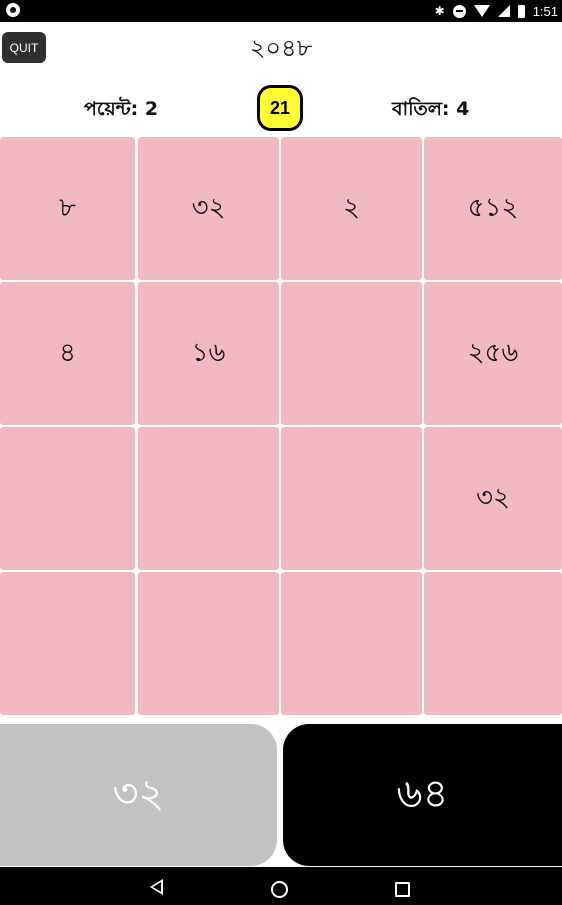 The image size is (562, 905). What do you see at coordinates (459, 11) in the screenshot?
I see `do-not-disturb-icon` at bounding box center [459, 11].